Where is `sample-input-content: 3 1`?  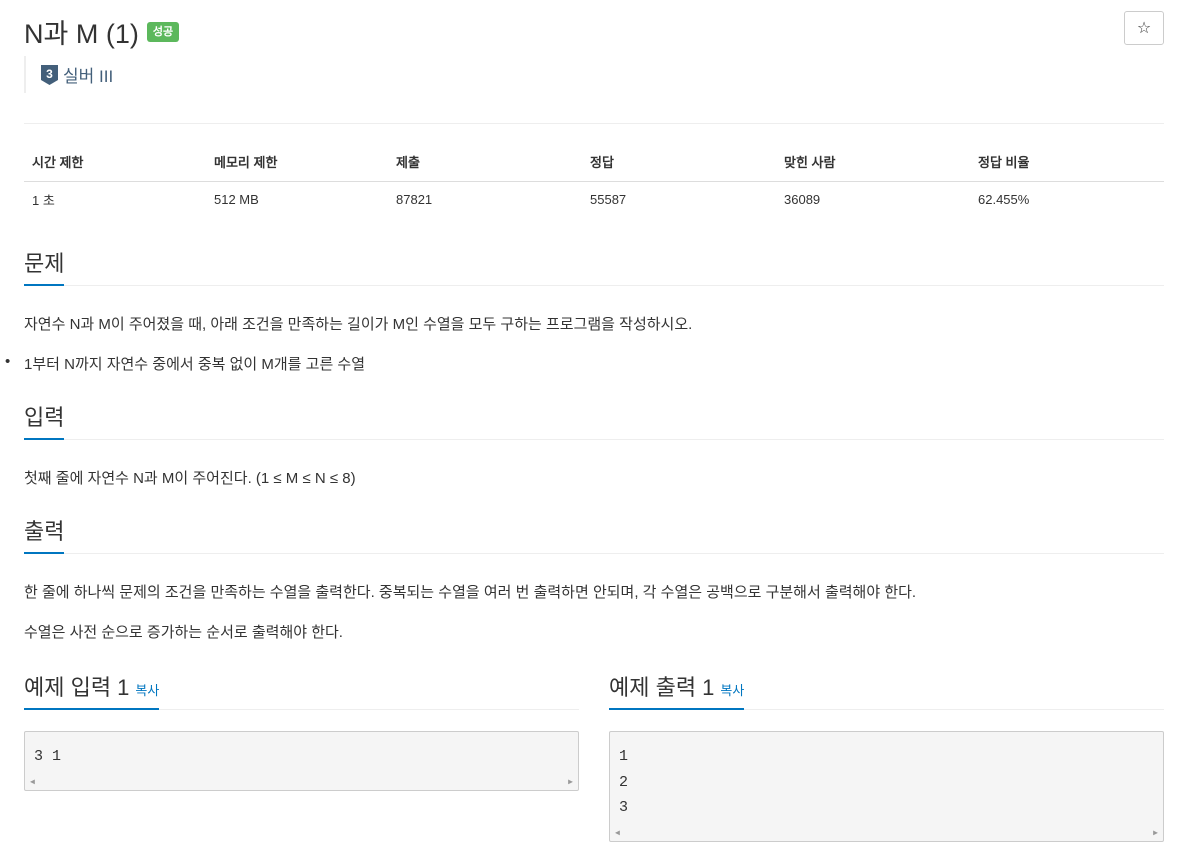 sample-input-content: 3 1 is located at coordinates (48, 756).